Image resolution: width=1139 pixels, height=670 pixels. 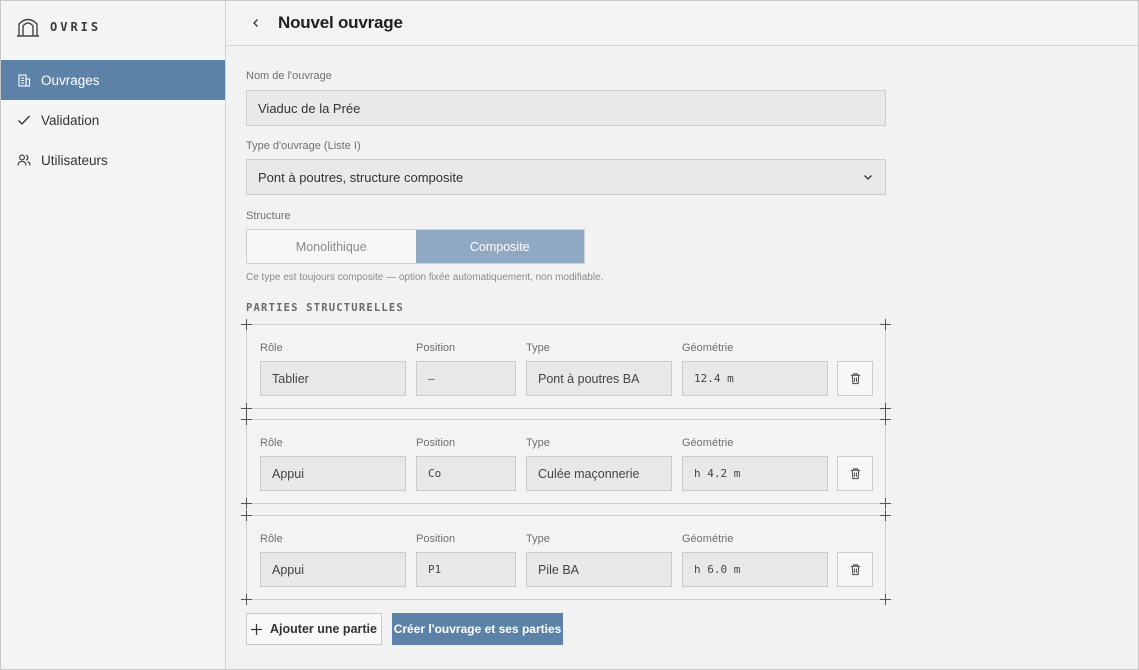 What do you see at coordinates (113, 160) in the screenshot?
I see `sidebar-item-utilisateurs: Utilisateurs` at bounding box center [113, 160].